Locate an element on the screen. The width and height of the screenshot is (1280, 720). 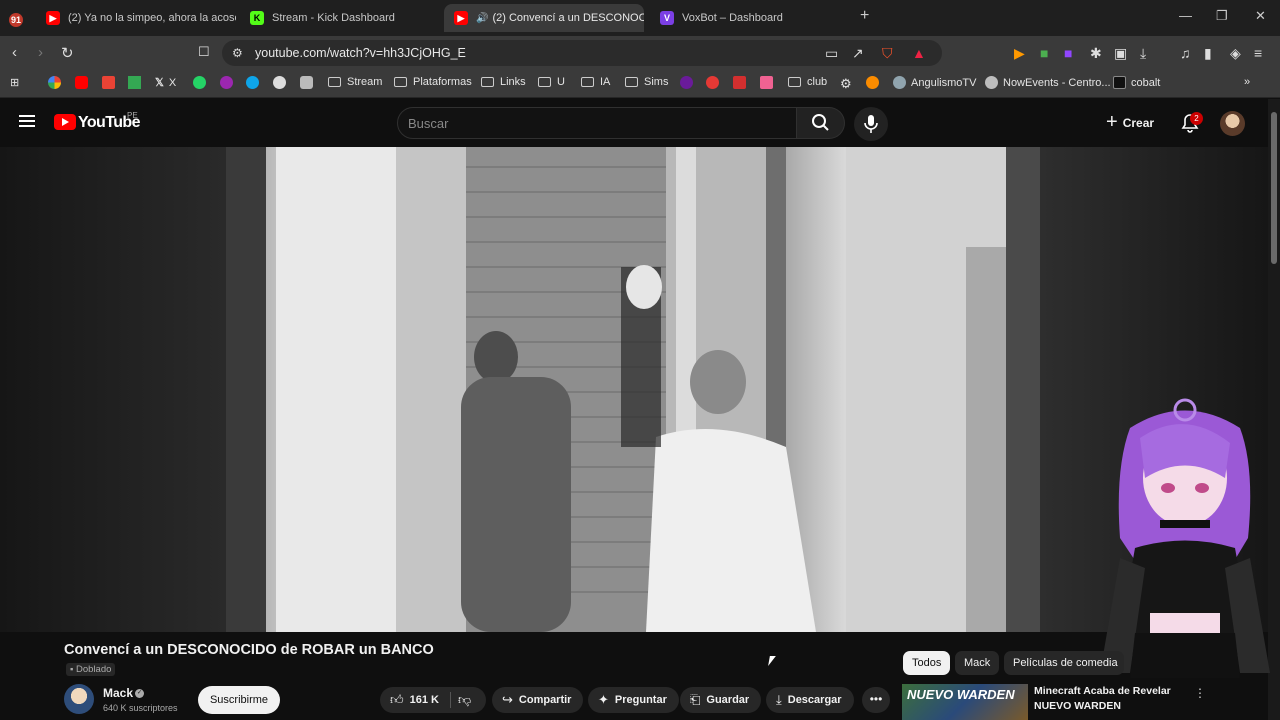
bookmark-drive is located at coordinates (137, 82).